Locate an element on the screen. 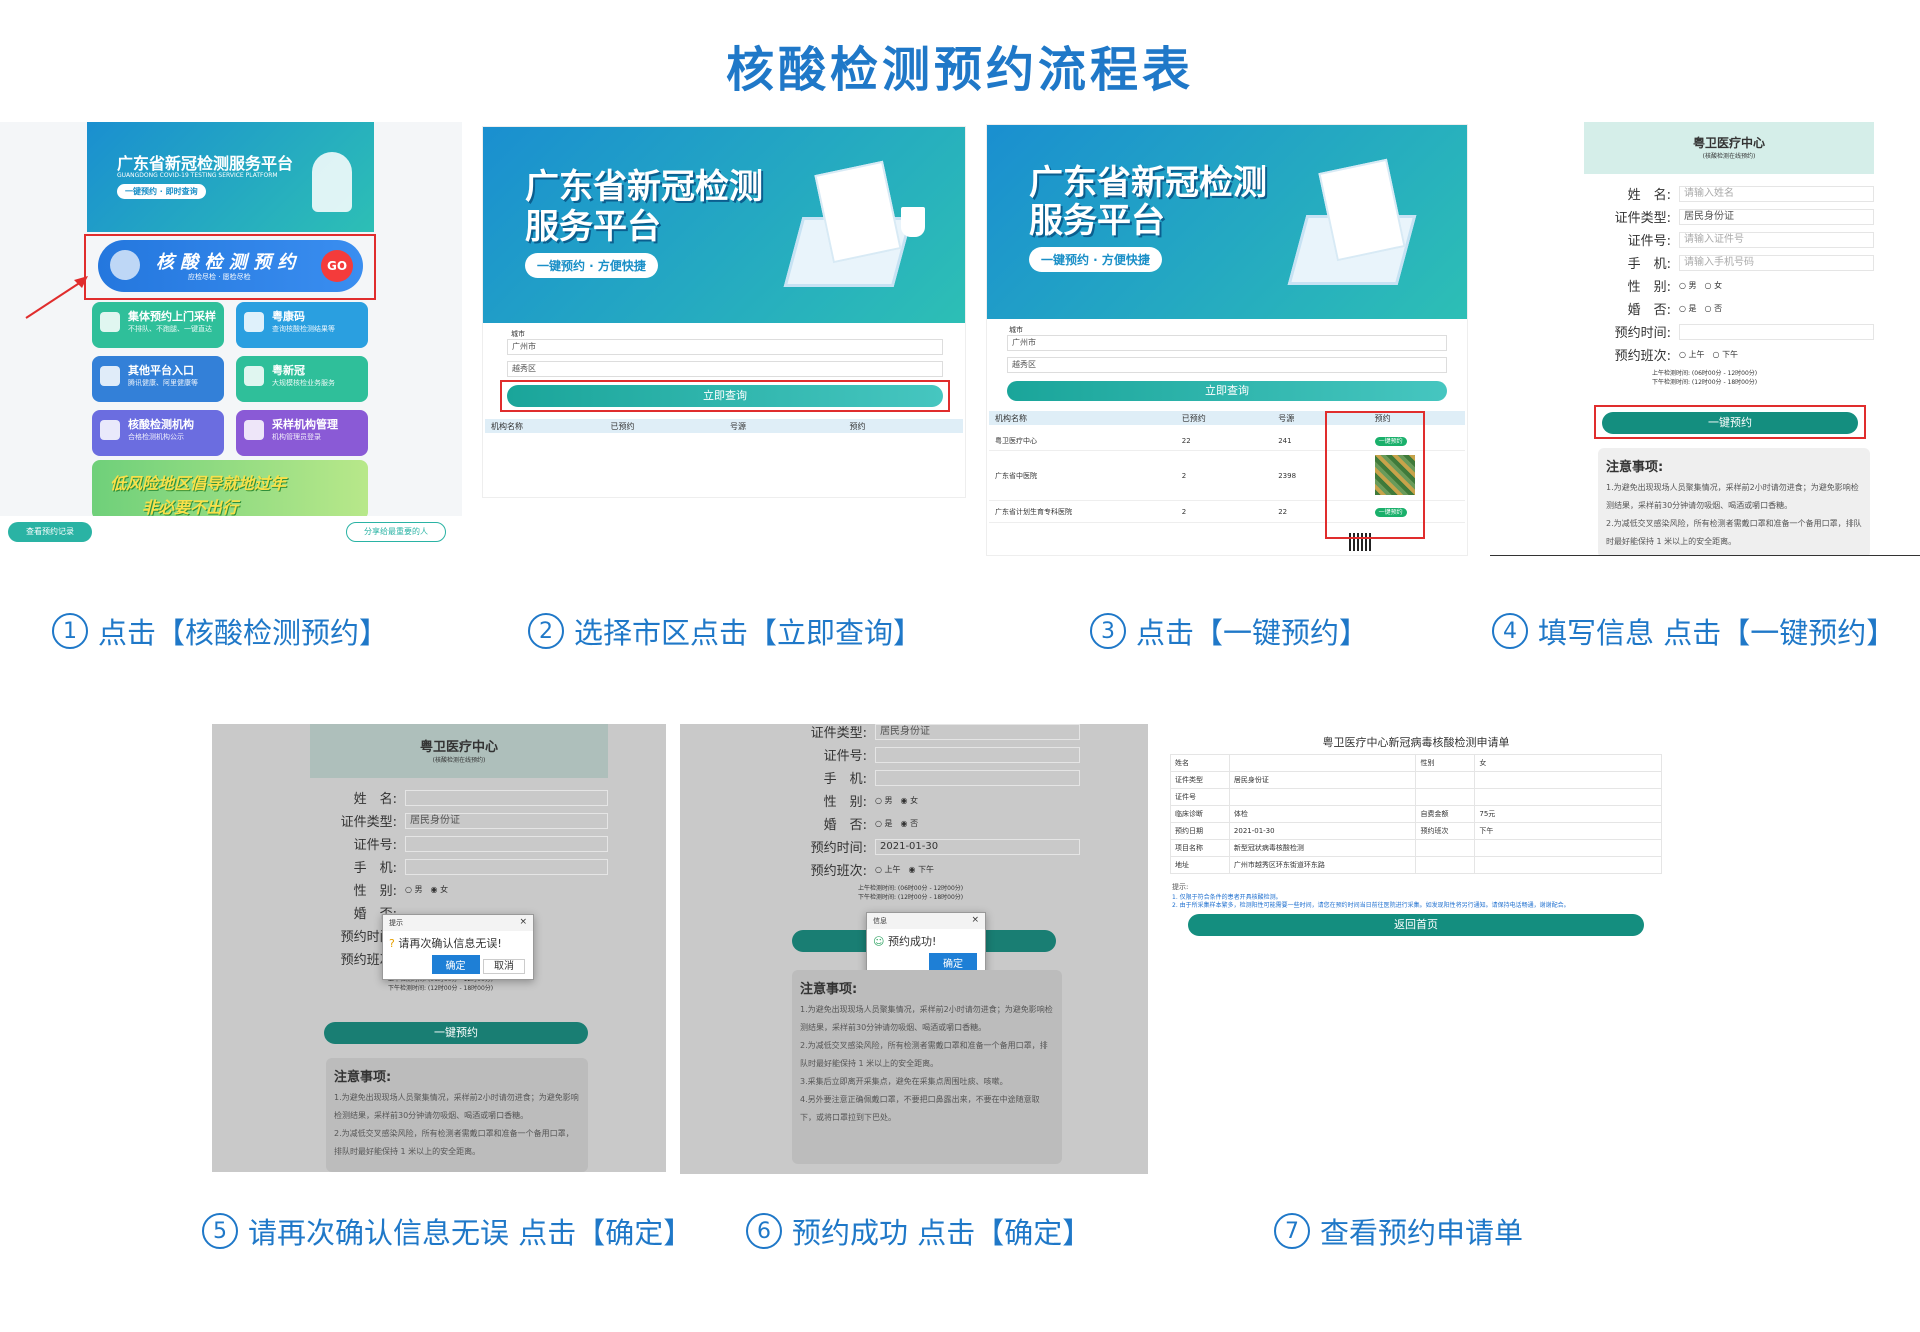 This screenshot has width=1920, height=1332. booking-date-input: 2021-01-30 is located at coordinates (977, 846).